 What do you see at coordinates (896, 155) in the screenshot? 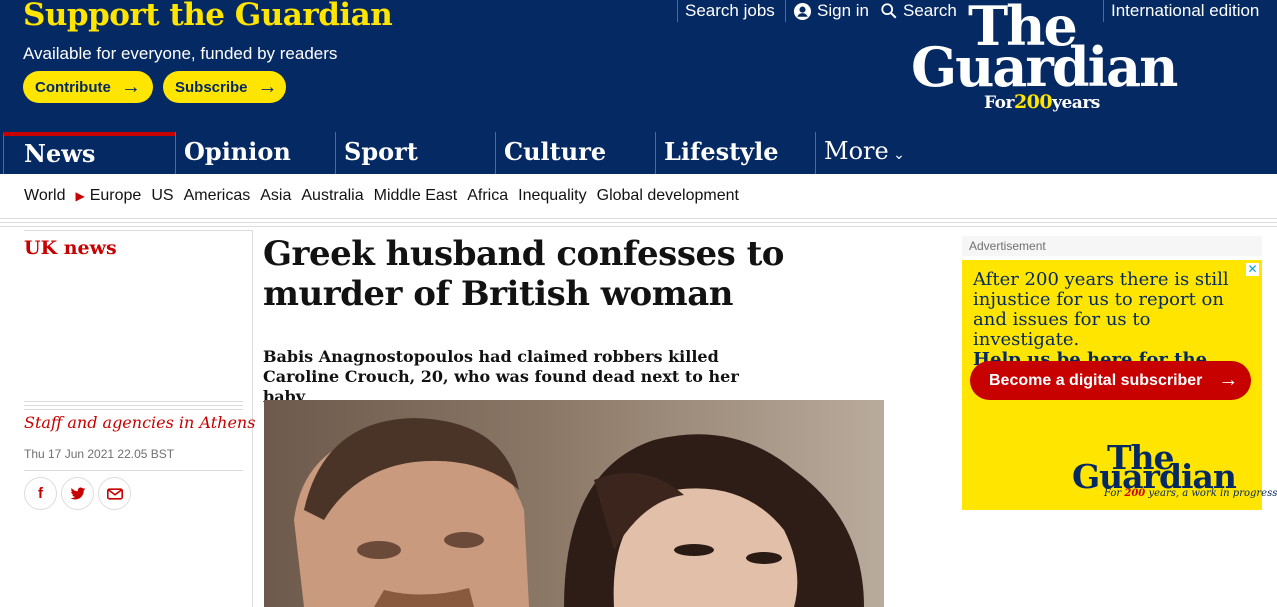
I see `chevron-down-icon: ⌄` at bounding box center [896, 155].